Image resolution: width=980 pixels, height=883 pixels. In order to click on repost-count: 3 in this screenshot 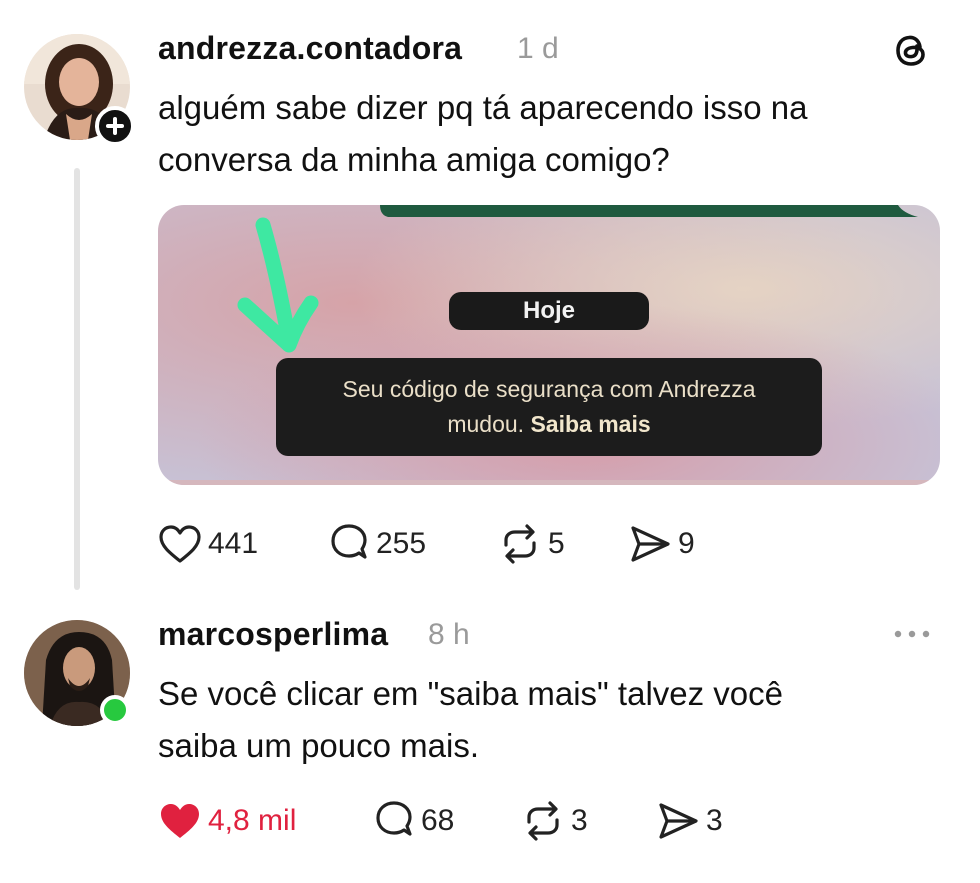, I will do `click(579, 820)`.